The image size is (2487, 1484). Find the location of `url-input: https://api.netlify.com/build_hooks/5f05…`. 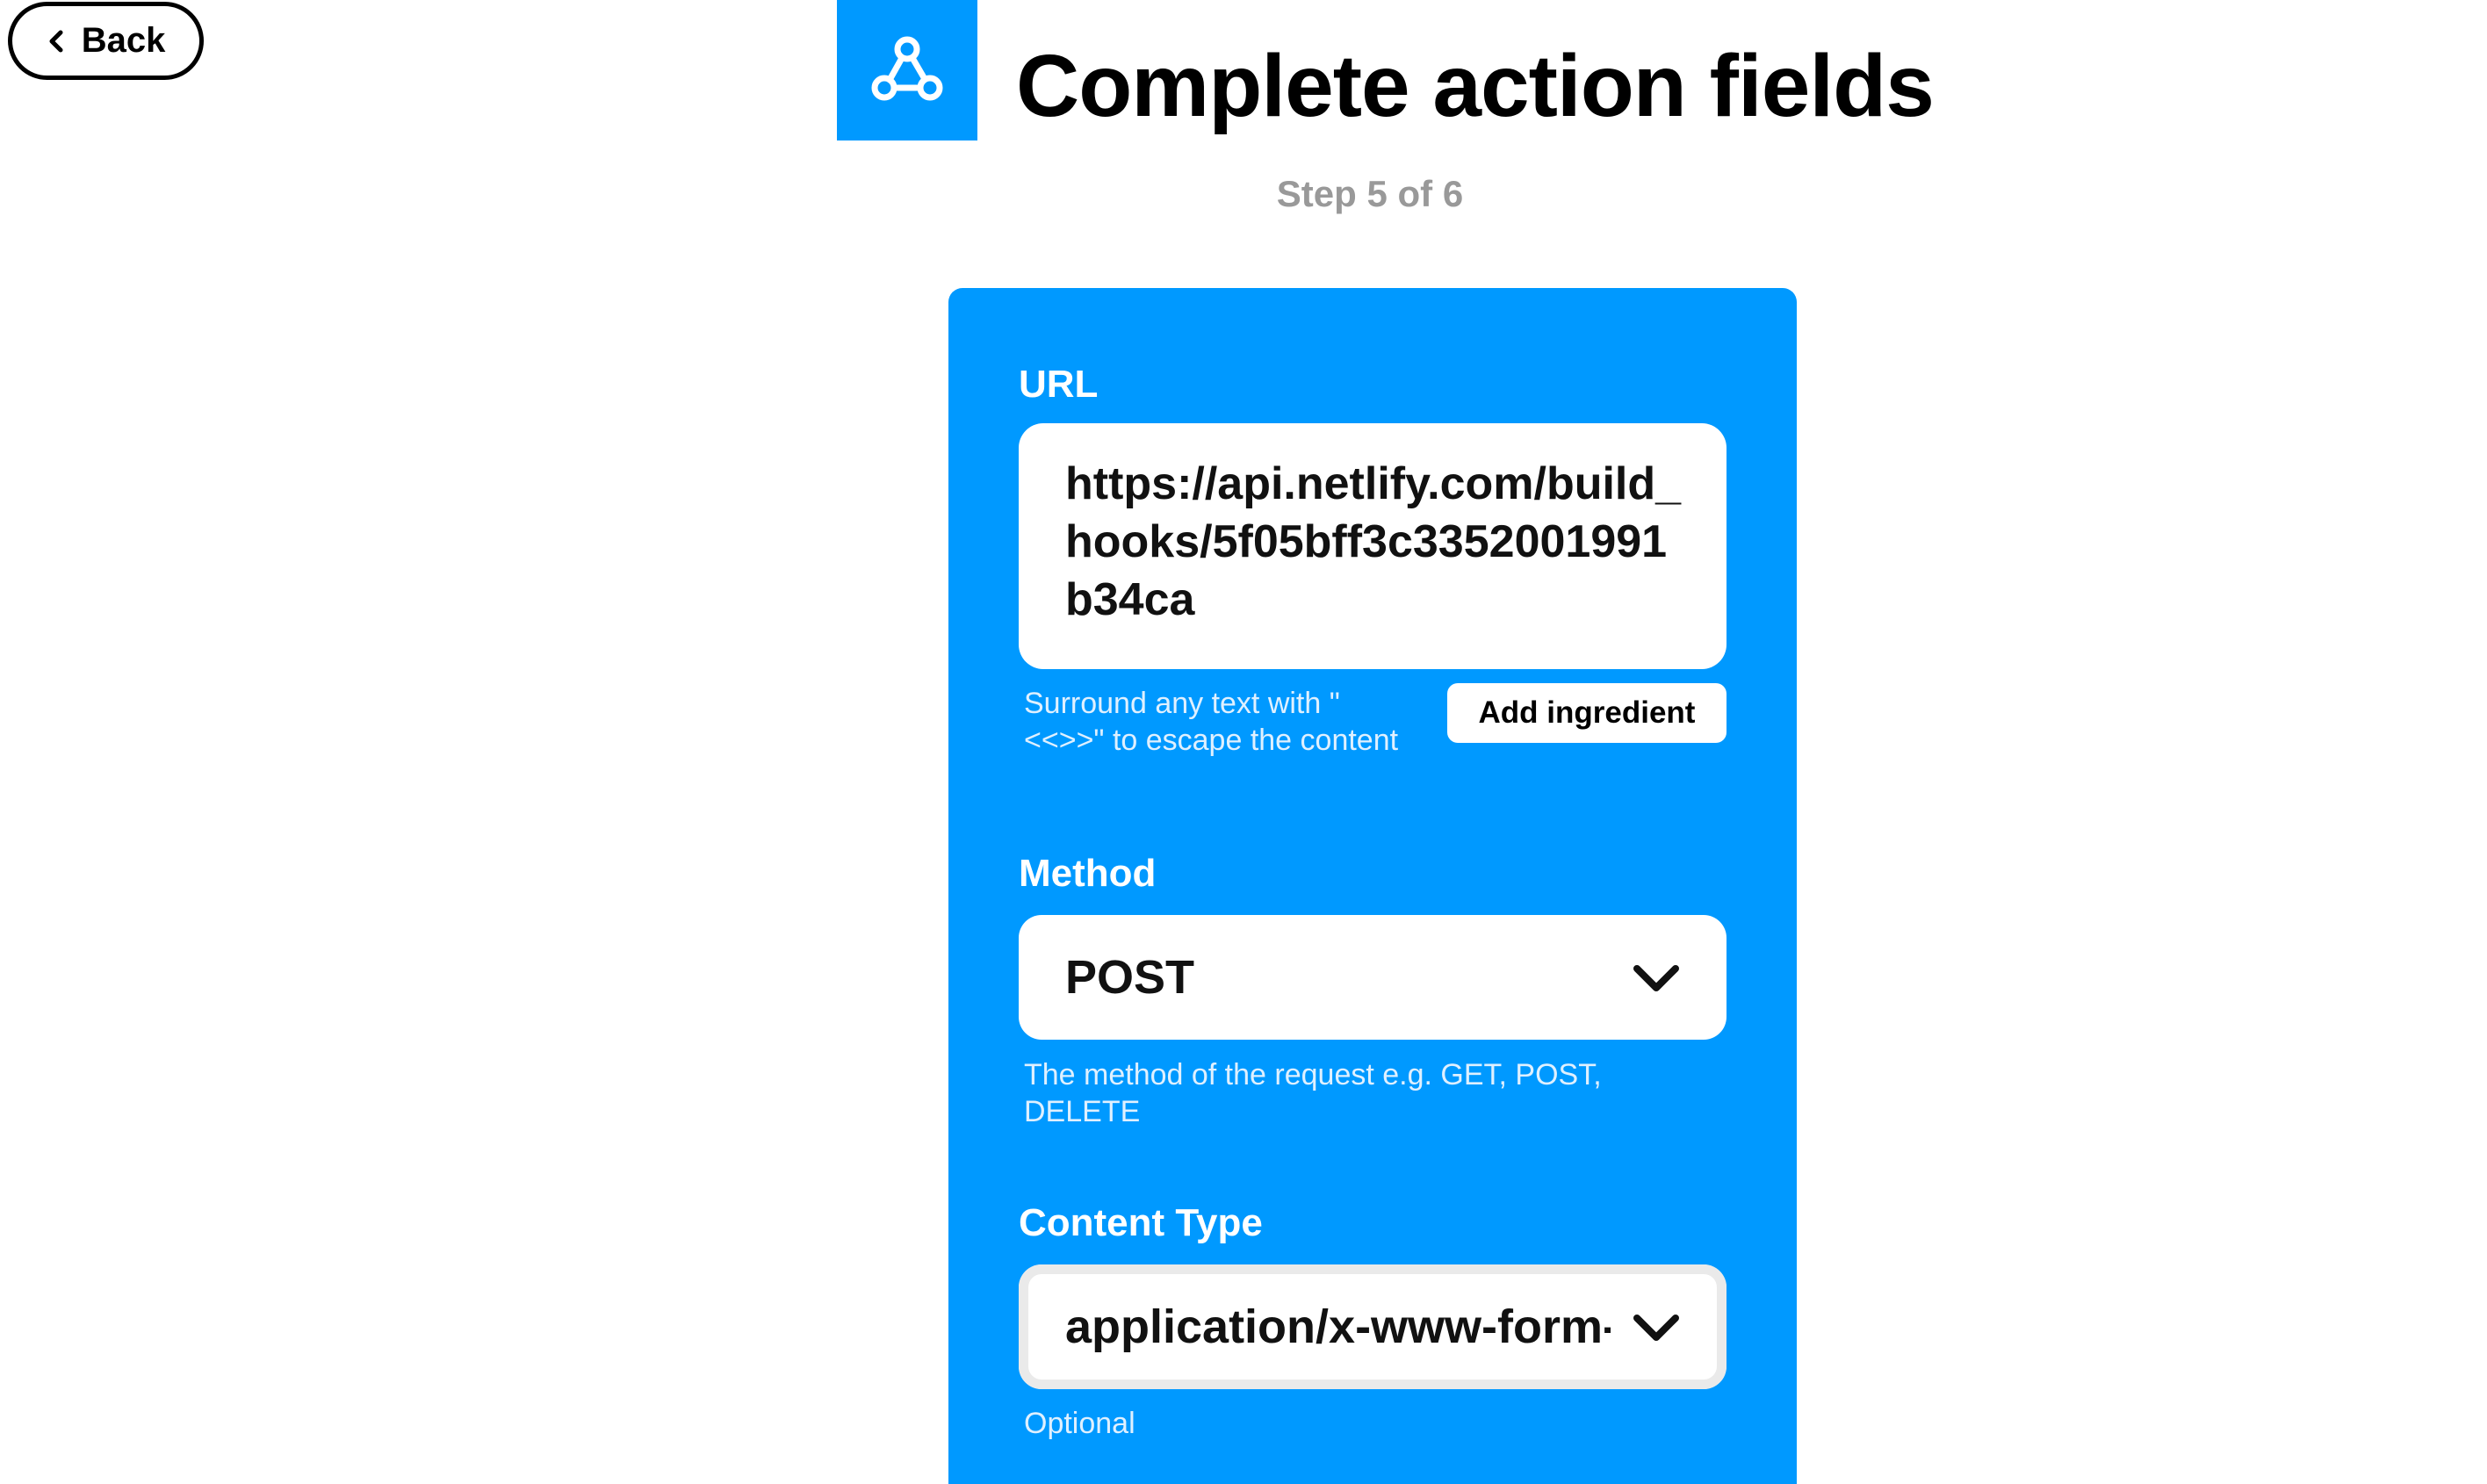

url-input: https://api.netlify.com/build_hooks/5f05… is located at coordinates (1373, 546).